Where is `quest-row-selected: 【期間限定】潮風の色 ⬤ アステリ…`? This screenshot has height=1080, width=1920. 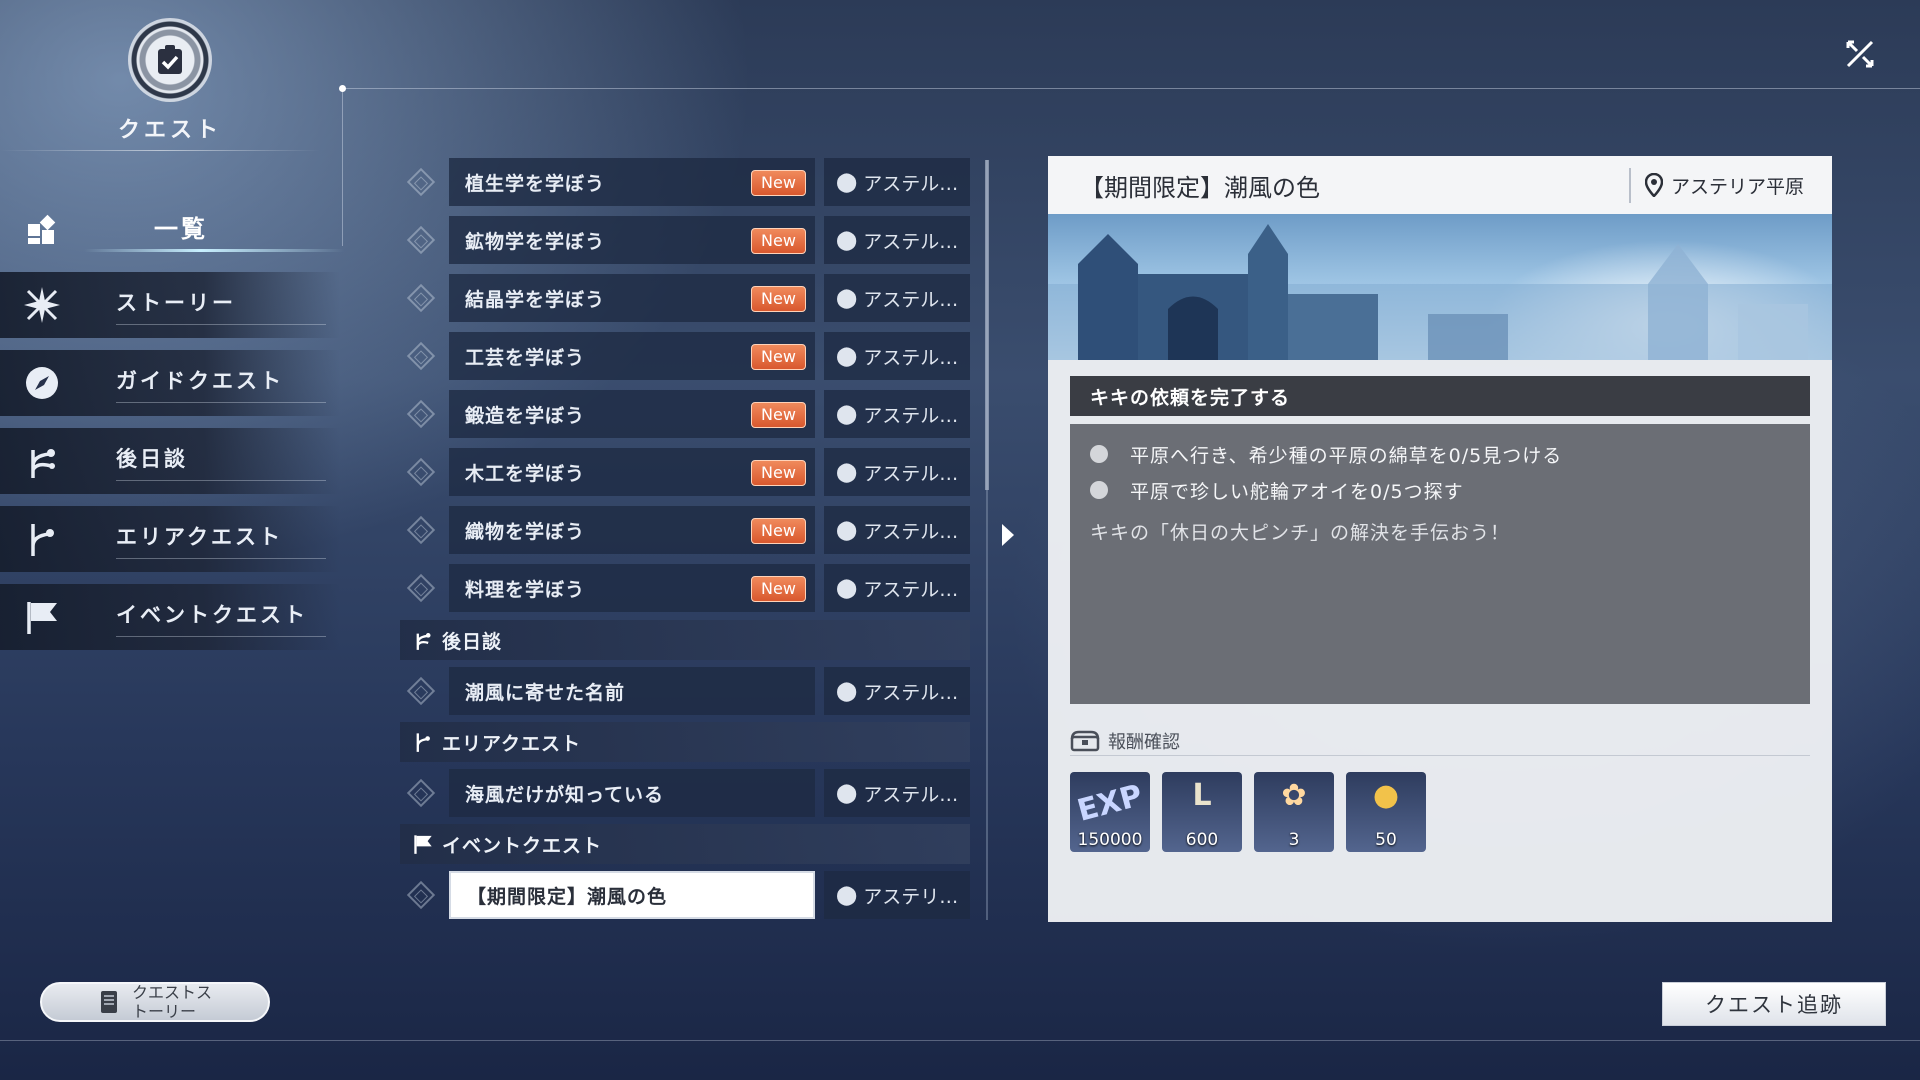
quest-row-selected: 【期間限定】潮風の色 ⬤ アステリ… is located at coordinates (686, 895).